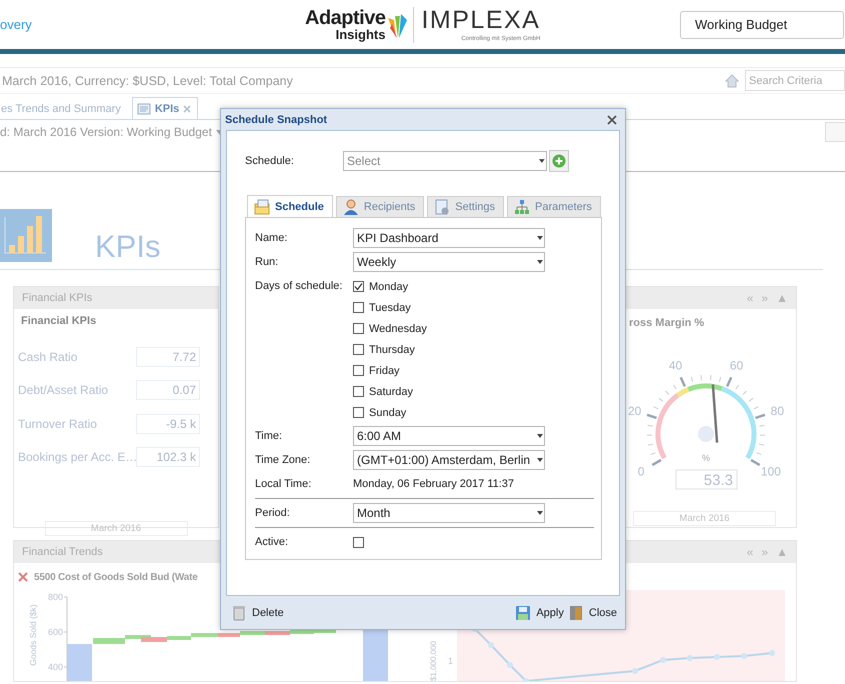 The width and height of the screenshot is (845, 684). Describe the element at coordinates (257, 612) in the screenshot. I see `delete-button: Delete` at that location.